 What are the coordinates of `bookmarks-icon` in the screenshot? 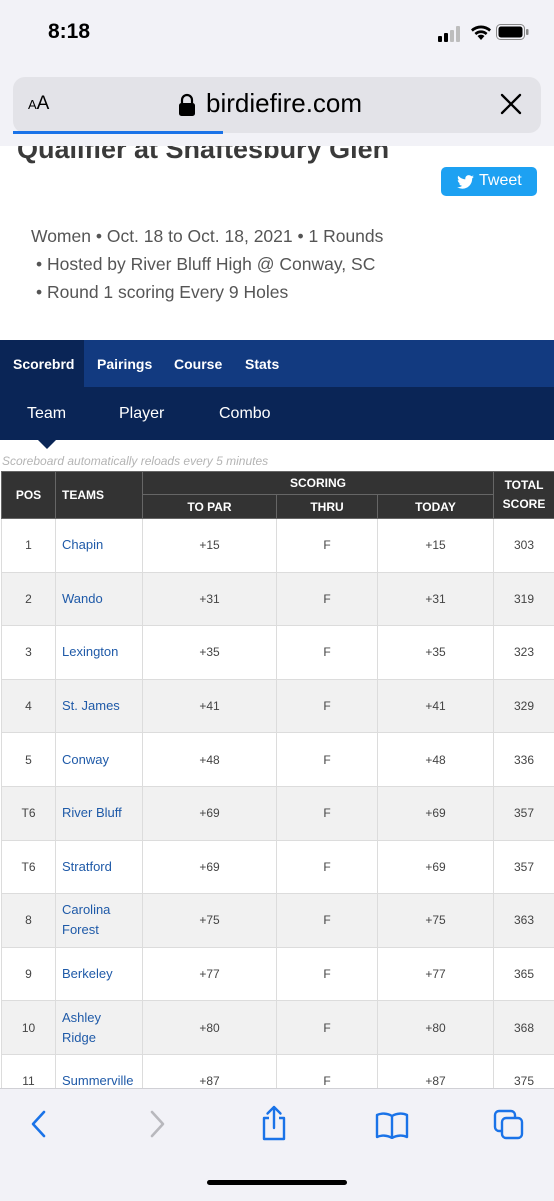 It's located at (392, 1125).